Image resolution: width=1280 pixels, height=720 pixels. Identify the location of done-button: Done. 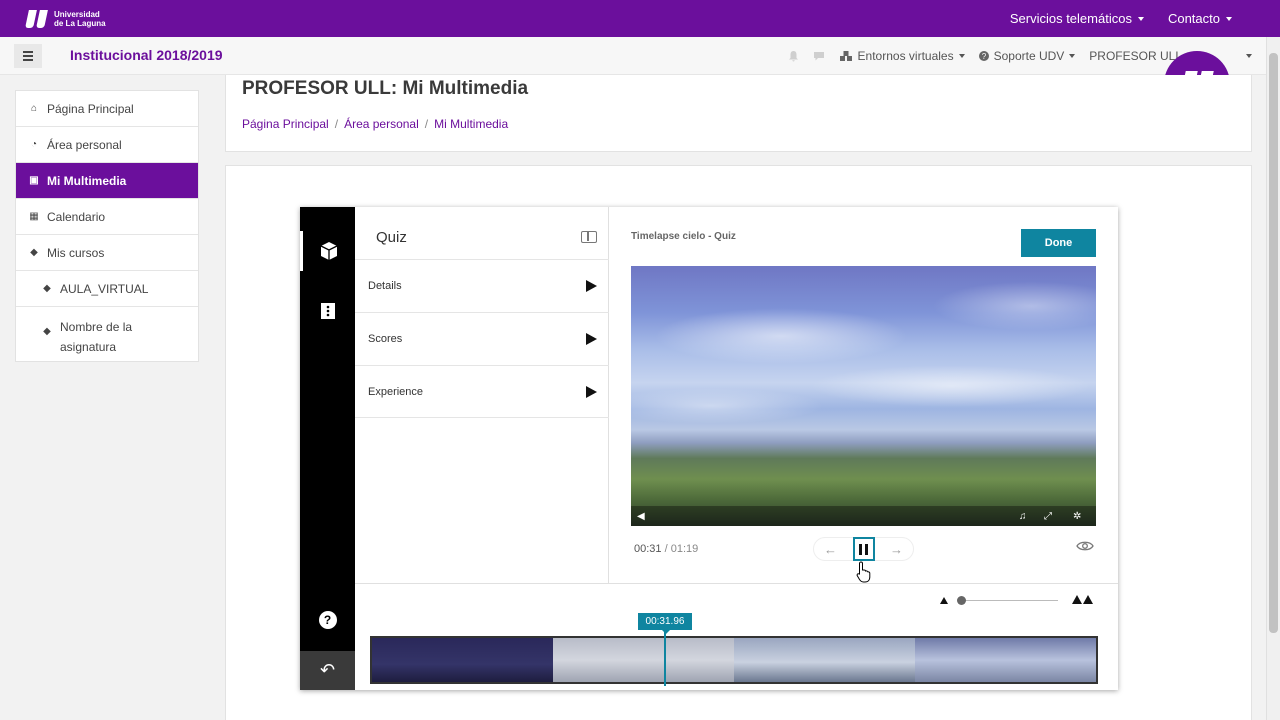
(1058, 243).